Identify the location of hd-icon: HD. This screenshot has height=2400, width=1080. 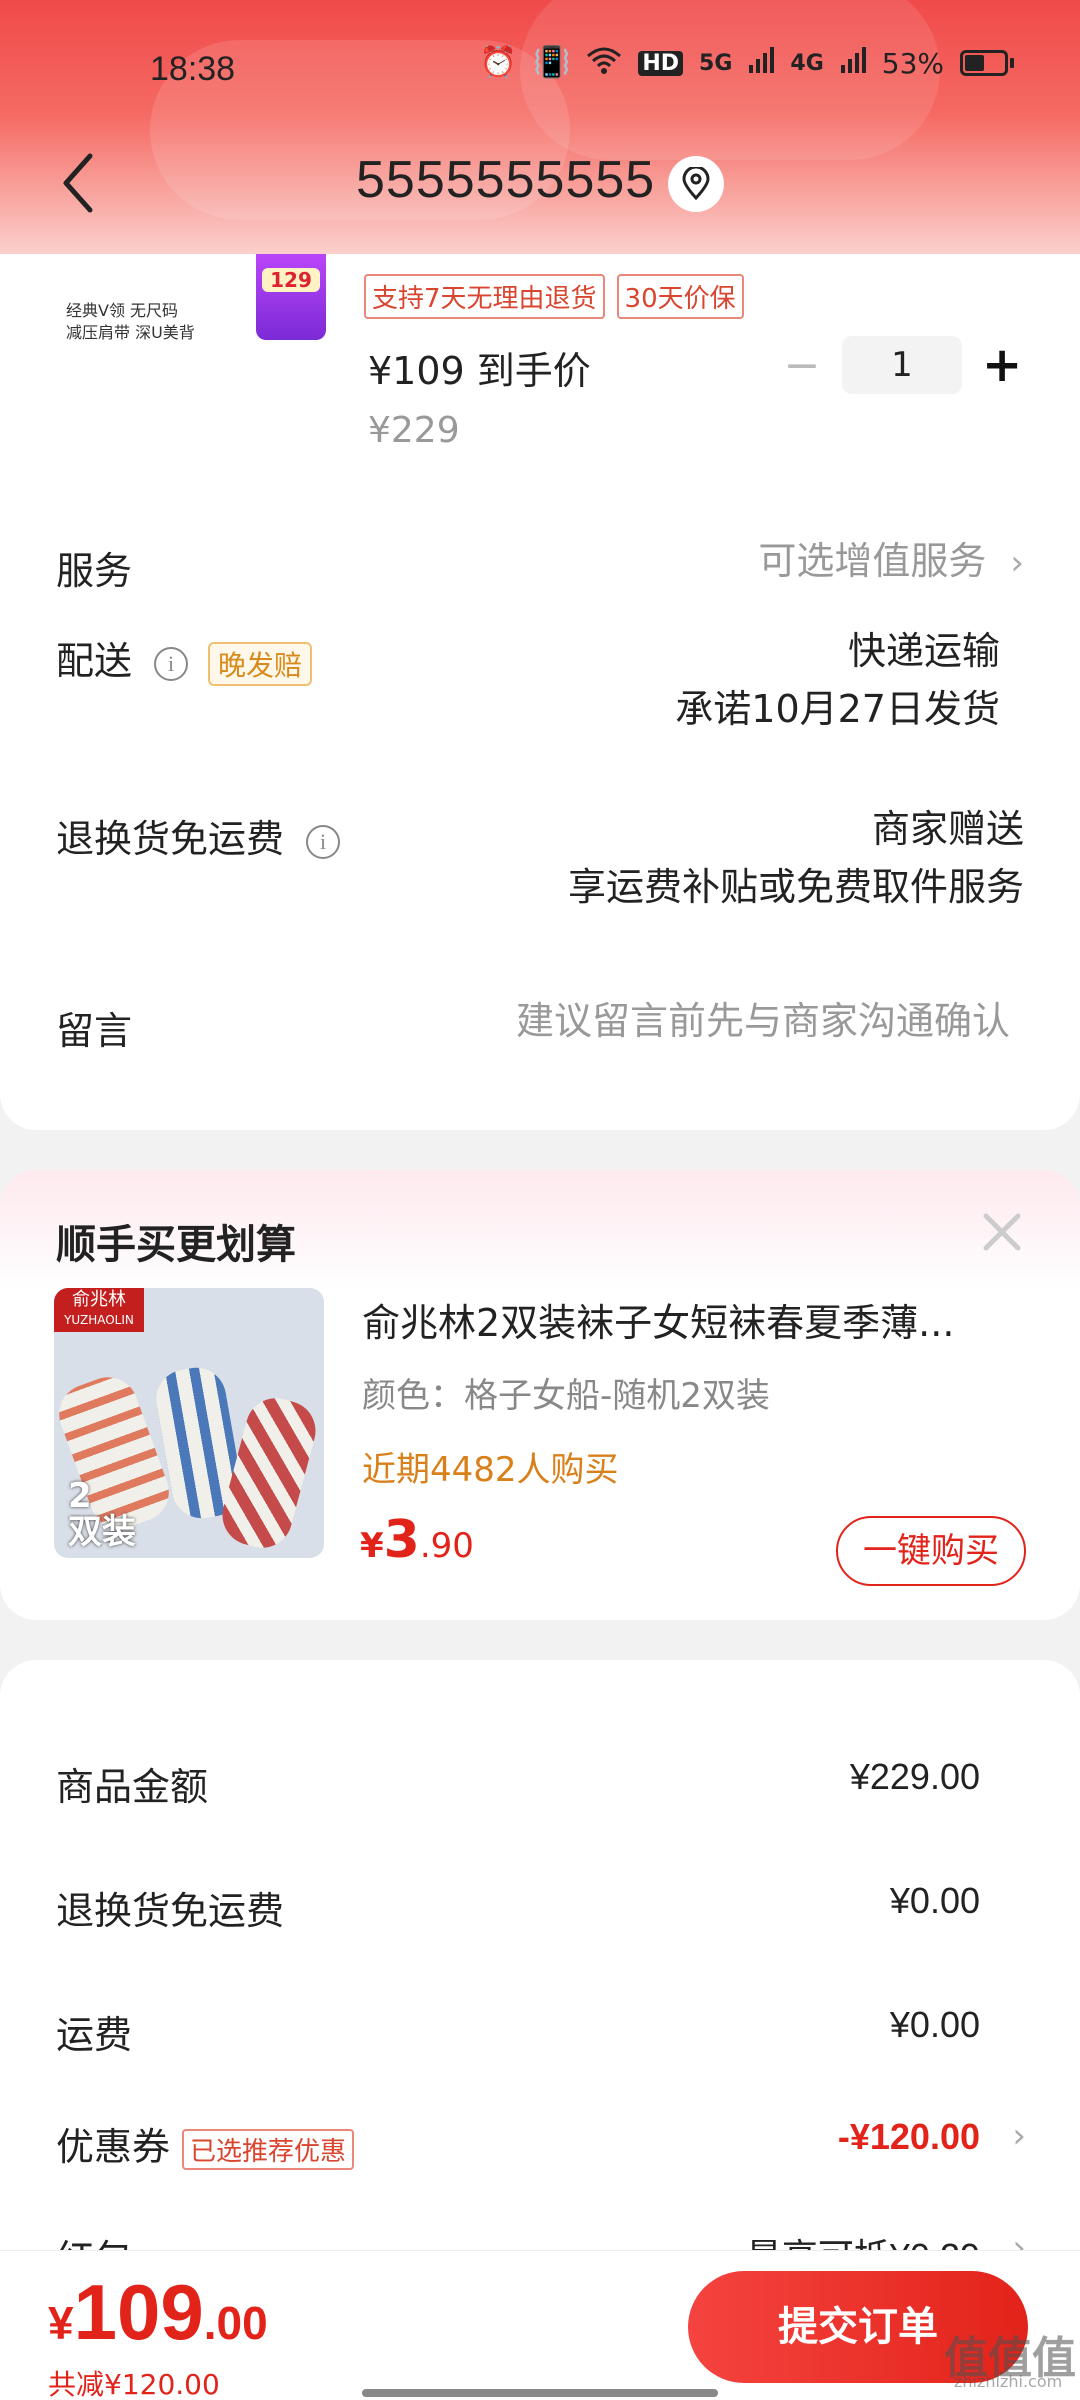
(661, 63).